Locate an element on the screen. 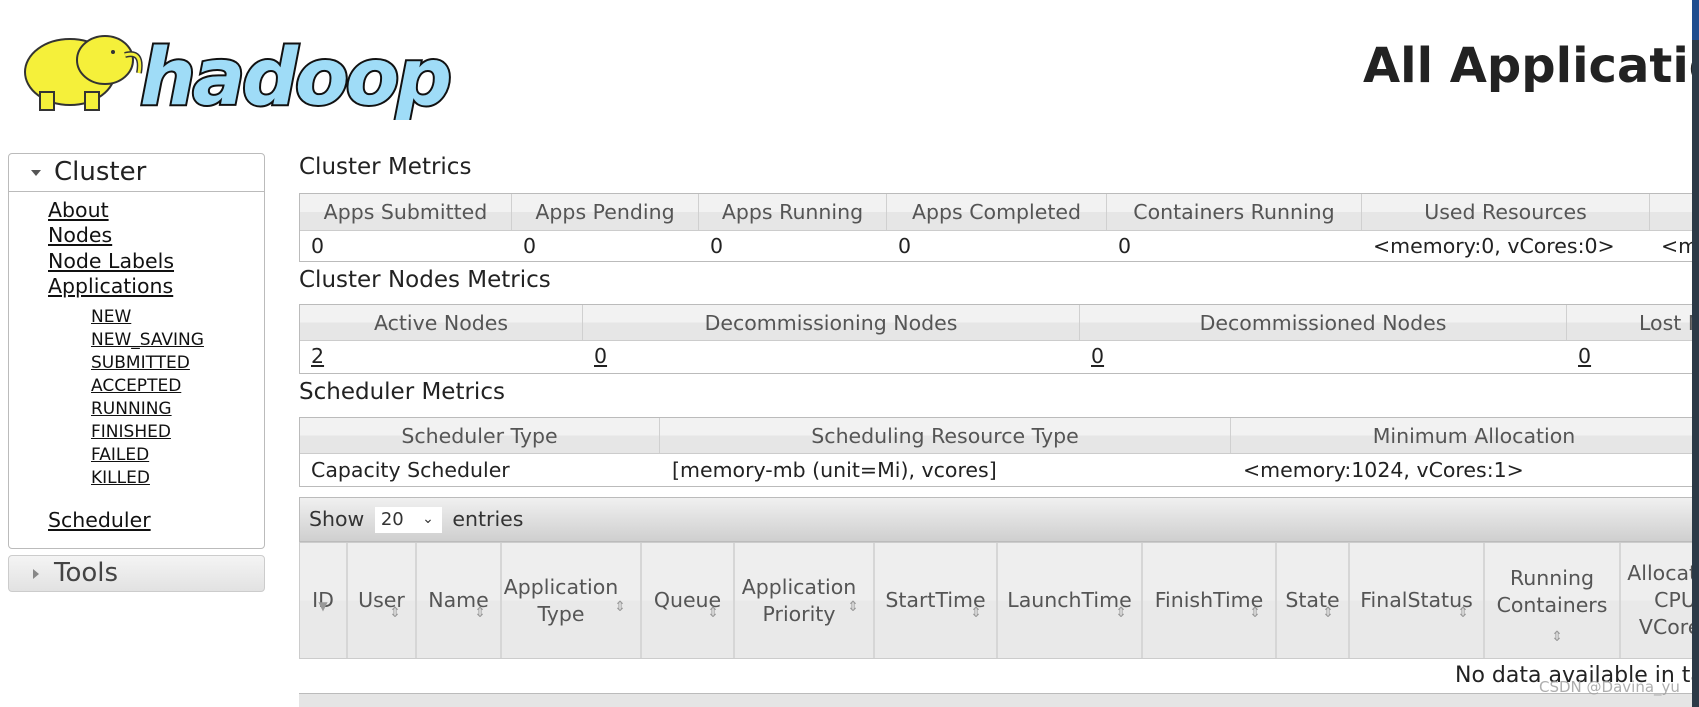  sidebar-link-new-saving: NEW_SAVING is located at coordinates (147, 340).